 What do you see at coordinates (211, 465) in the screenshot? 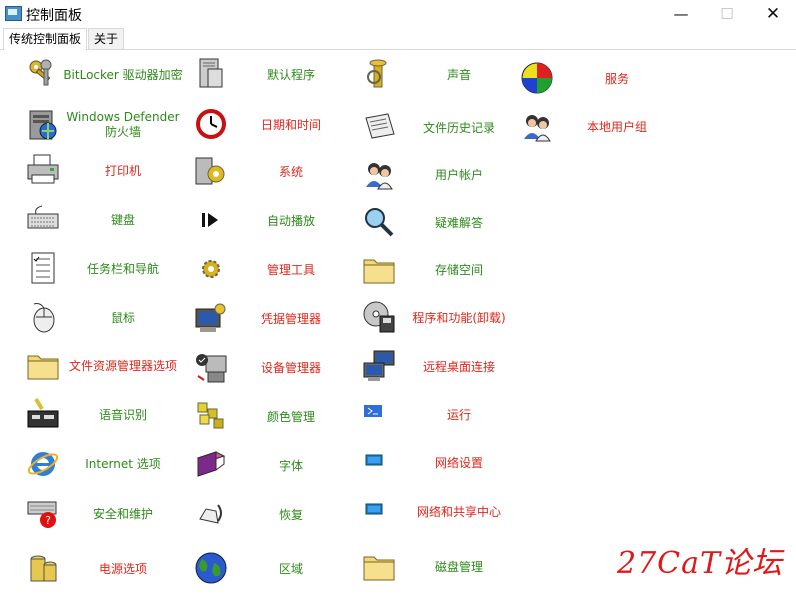
I see `book-icon` at bounding box center [211, 465].